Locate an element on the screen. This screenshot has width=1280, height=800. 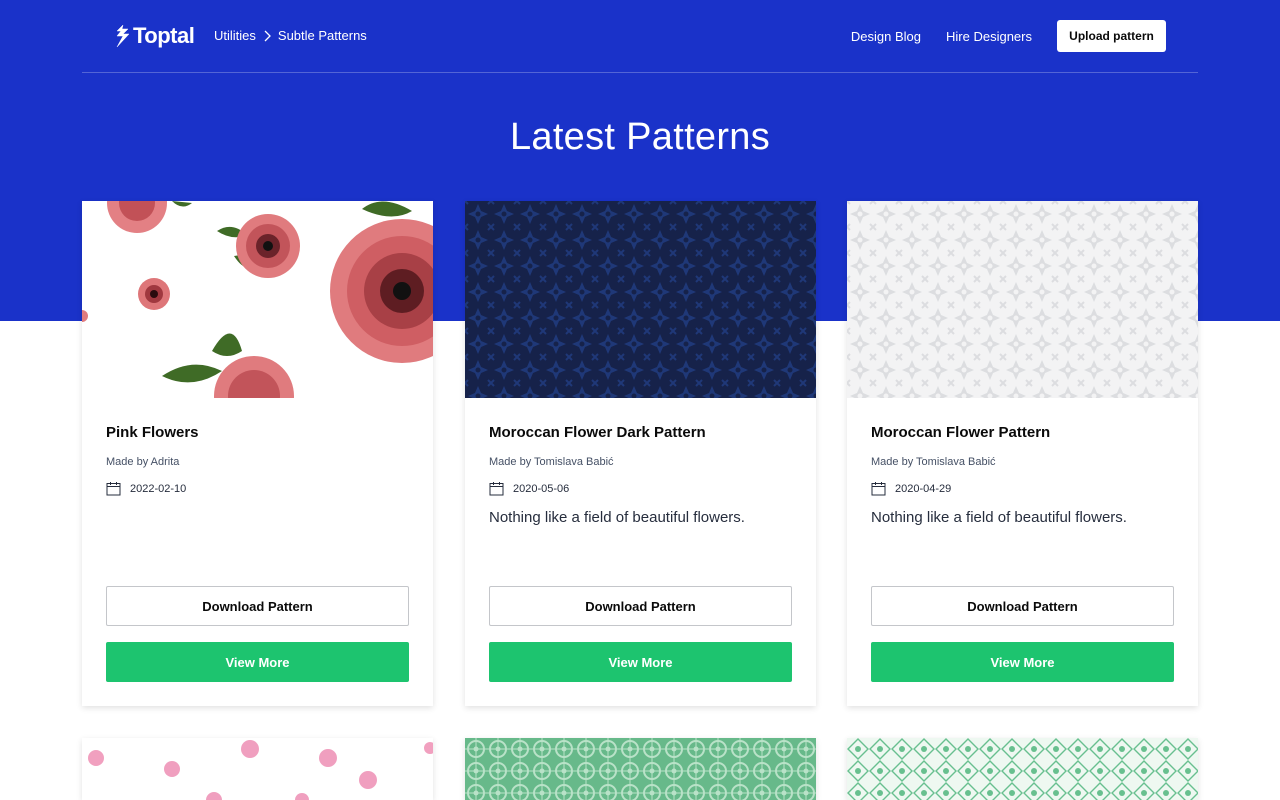
pattern-title: Moroccan Flower Pattern is located at coordinates (960, 432).